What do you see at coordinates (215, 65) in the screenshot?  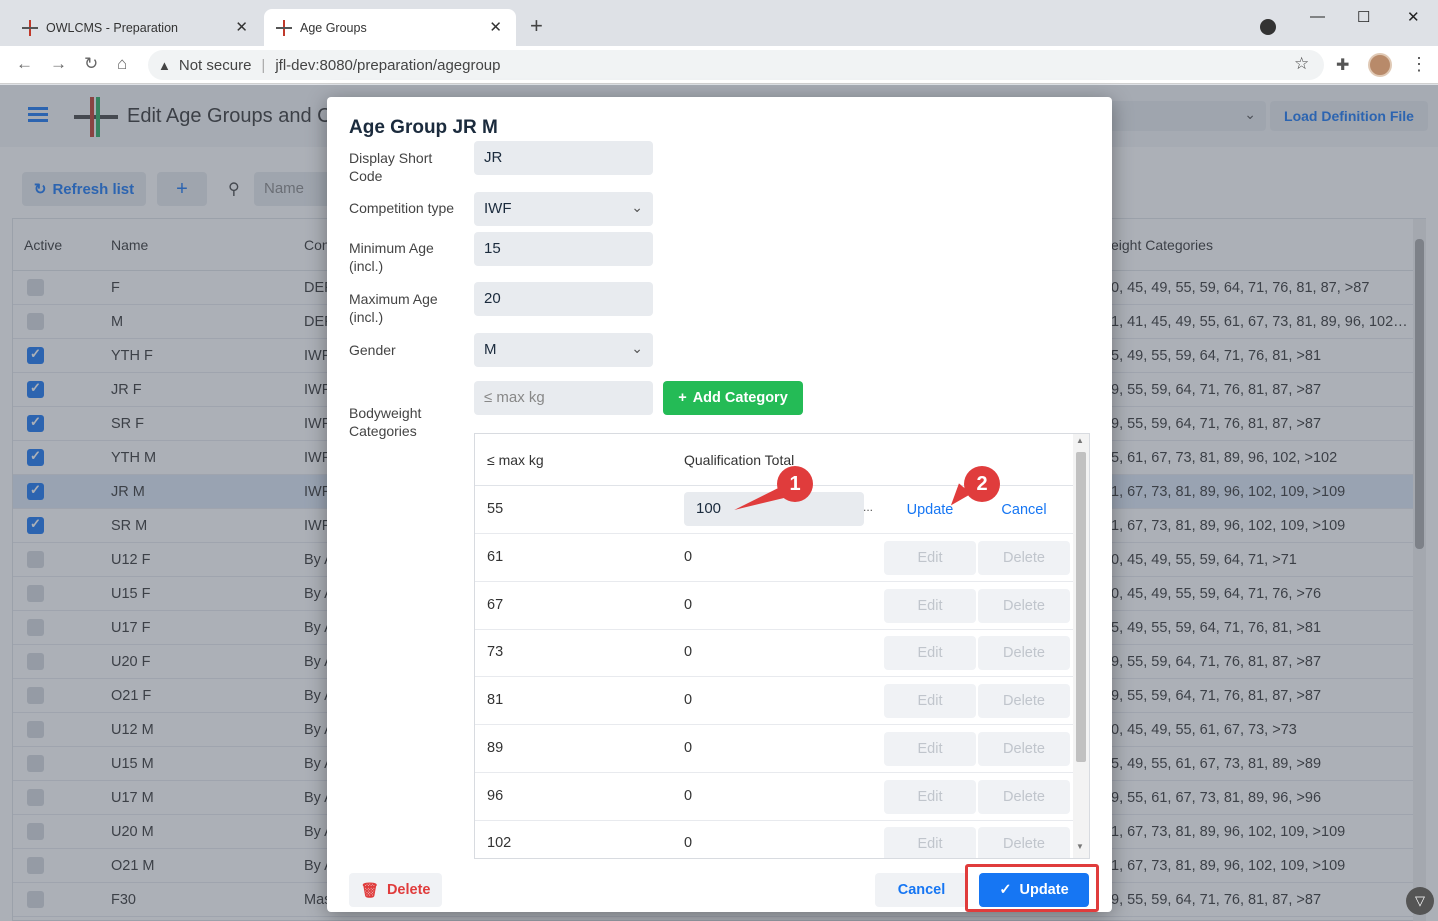 I see `security-label: Not secure` at bounding box center [215, 65].